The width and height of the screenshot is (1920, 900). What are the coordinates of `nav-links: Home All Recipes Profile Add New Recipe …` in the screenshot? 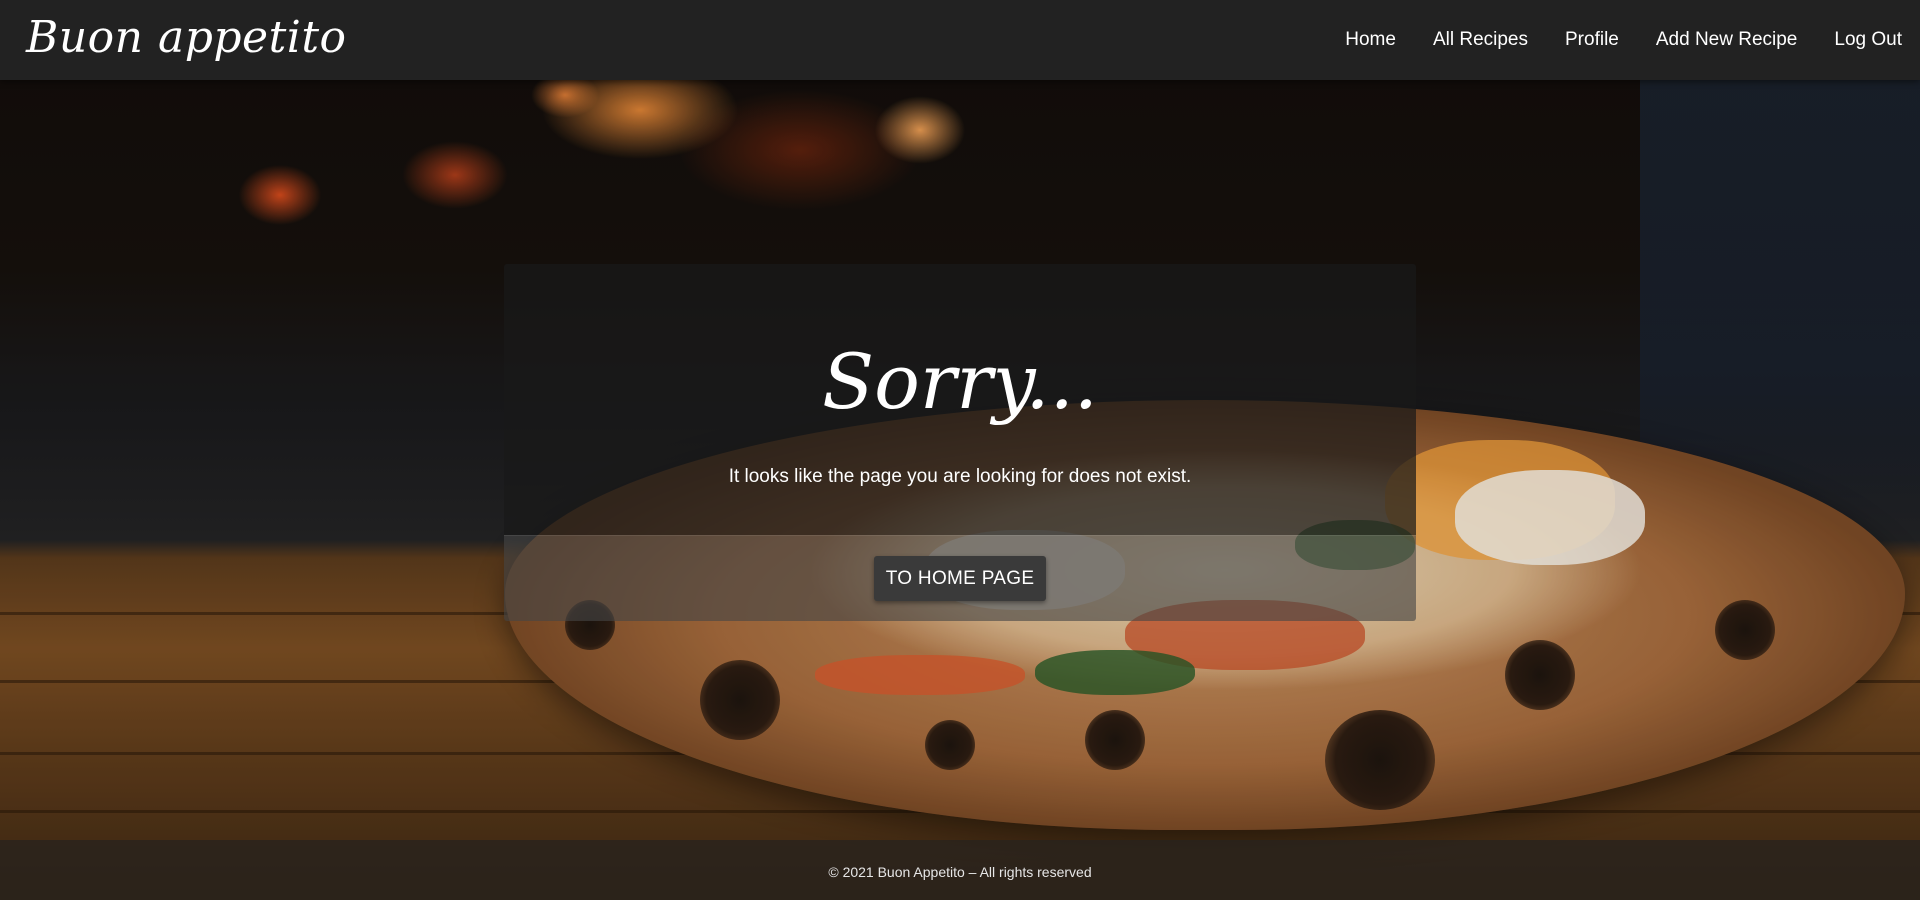 It's located at (1605, 40).